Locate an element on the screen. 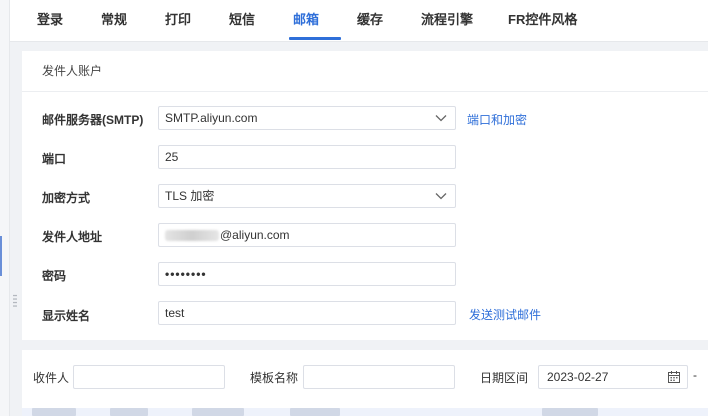 This screenshot has height=416, width=708. password-input: •••••••• is located at coordinates (307, 274).